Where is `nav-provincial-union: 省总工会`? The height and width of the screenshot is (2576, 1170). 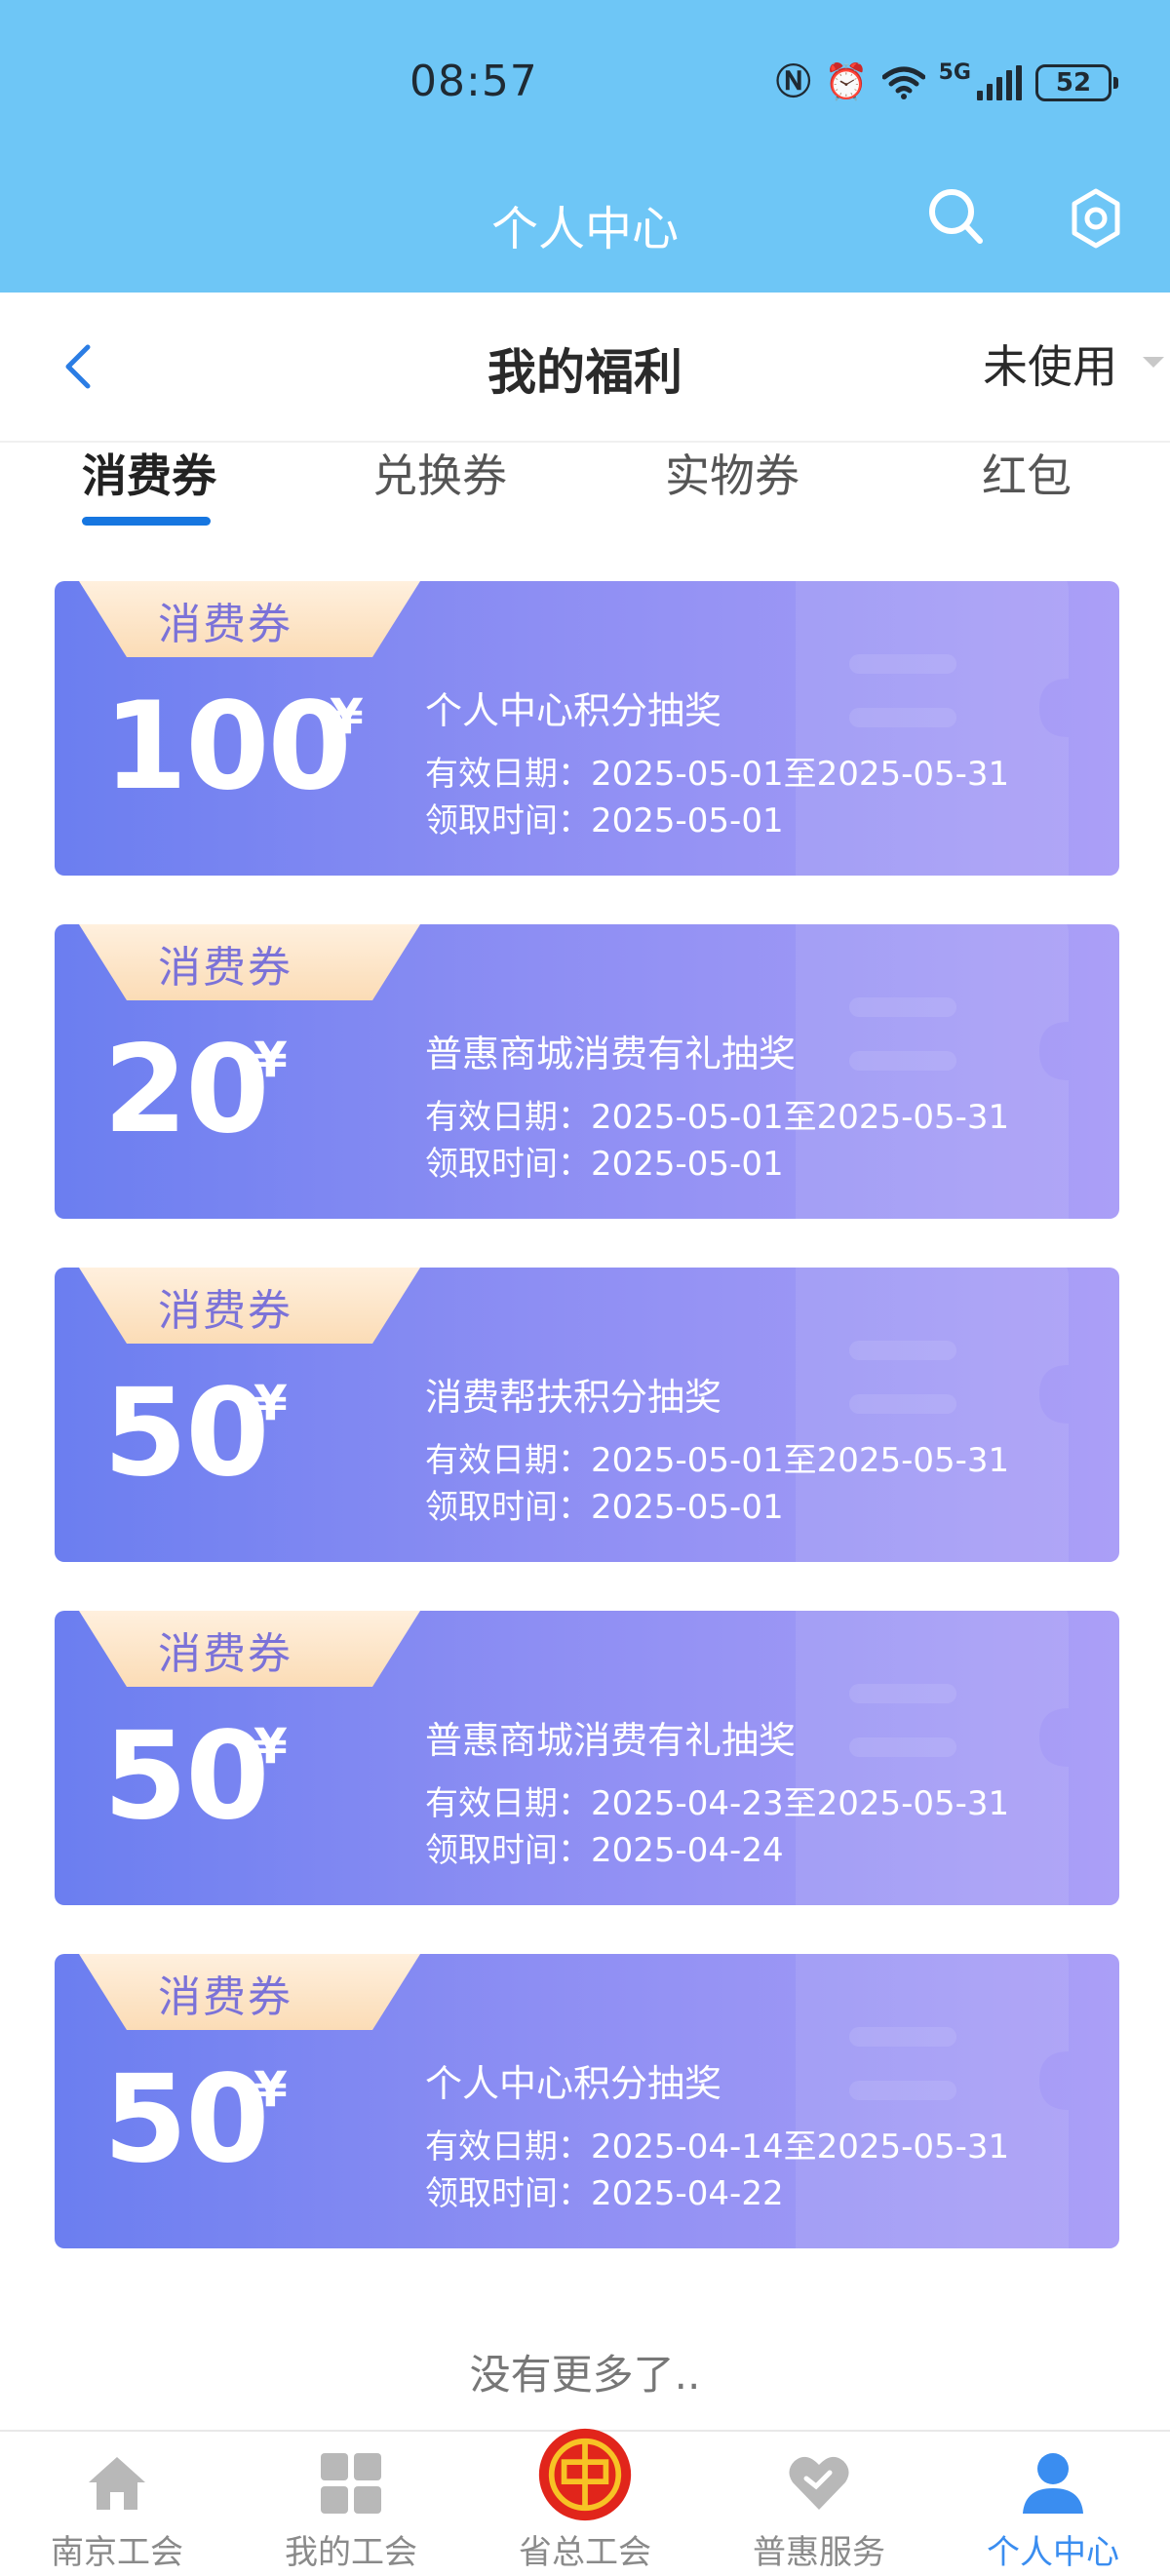 nav-provincial-union: 省总工会 is located at coordinates (585, 2502).